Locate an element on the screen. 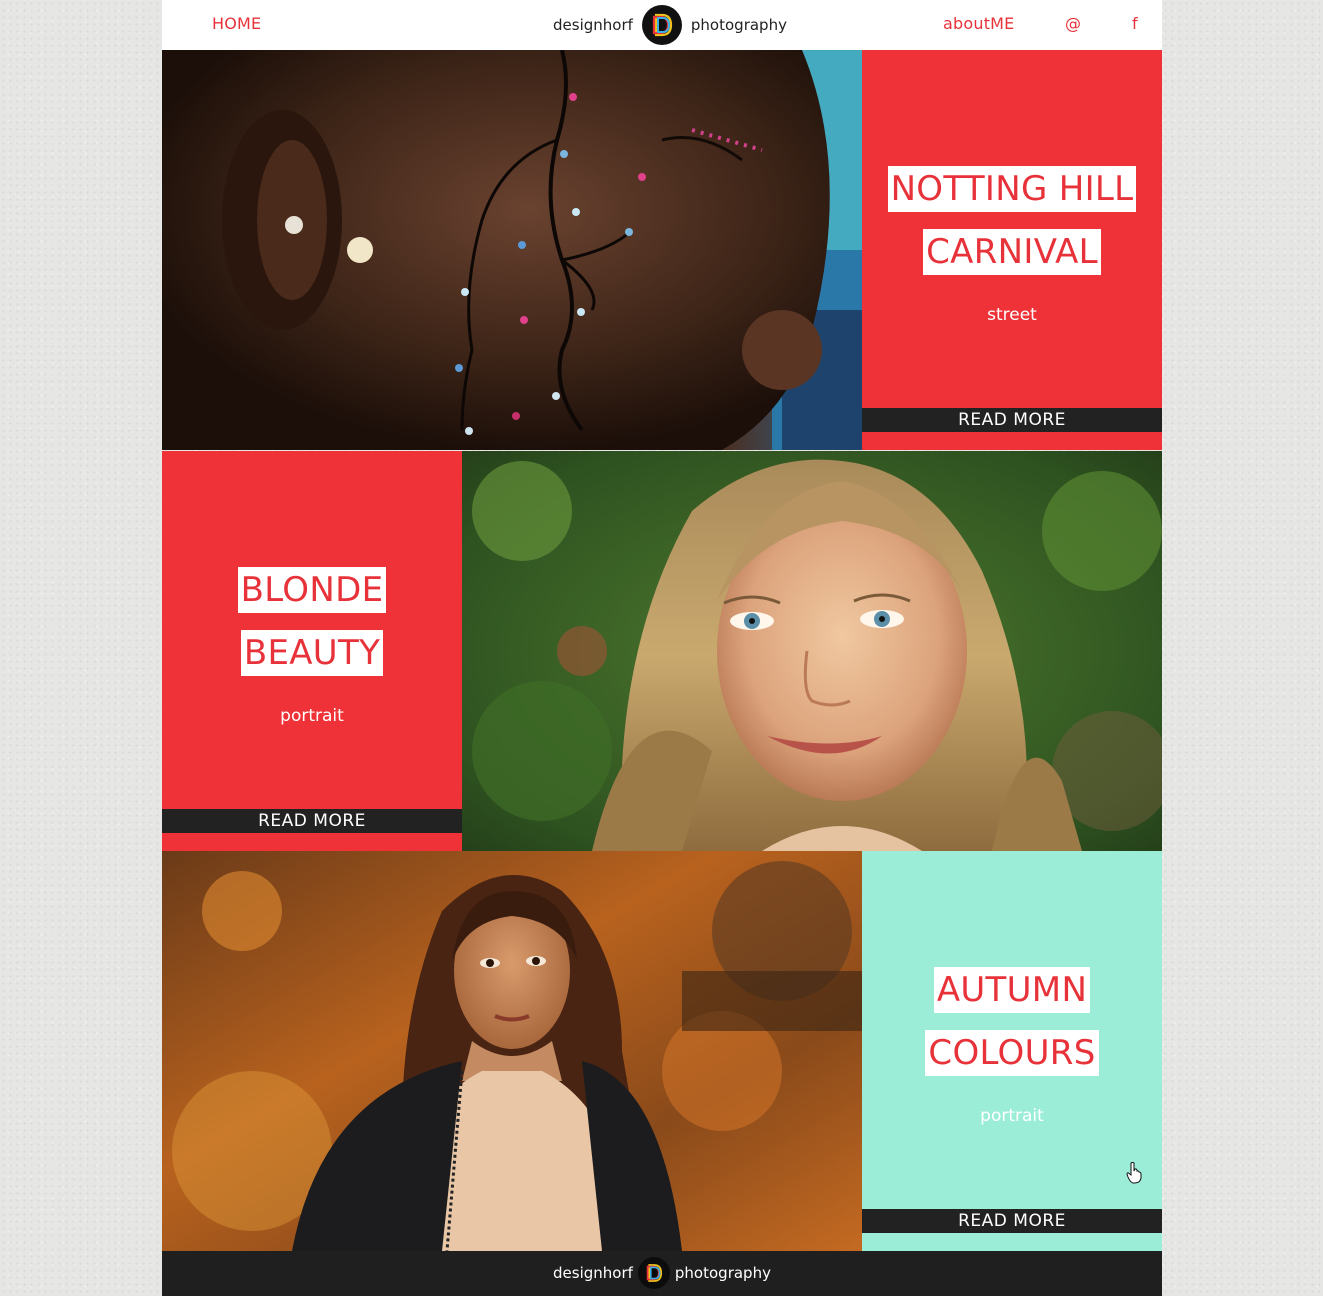  post-title: BLONDE BEAUTY is located at coordinates (312, 630).